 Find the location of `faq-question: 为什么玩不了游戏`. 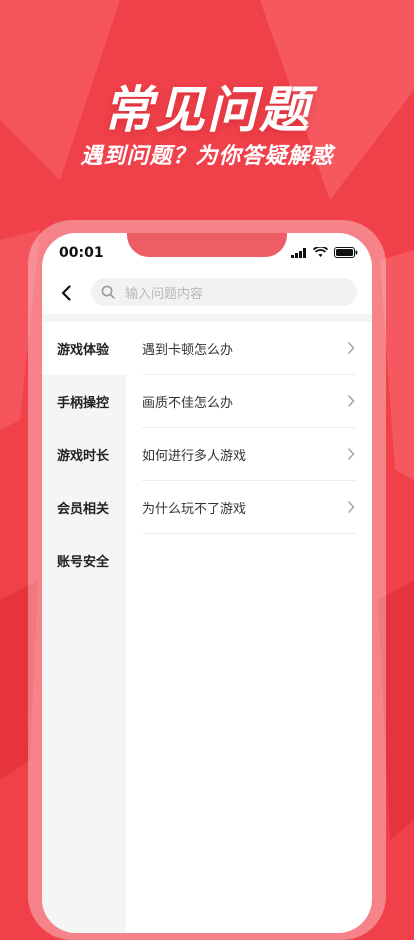

faq-question: 为什么玩不了游戏 is located at coordinates (194, 509).